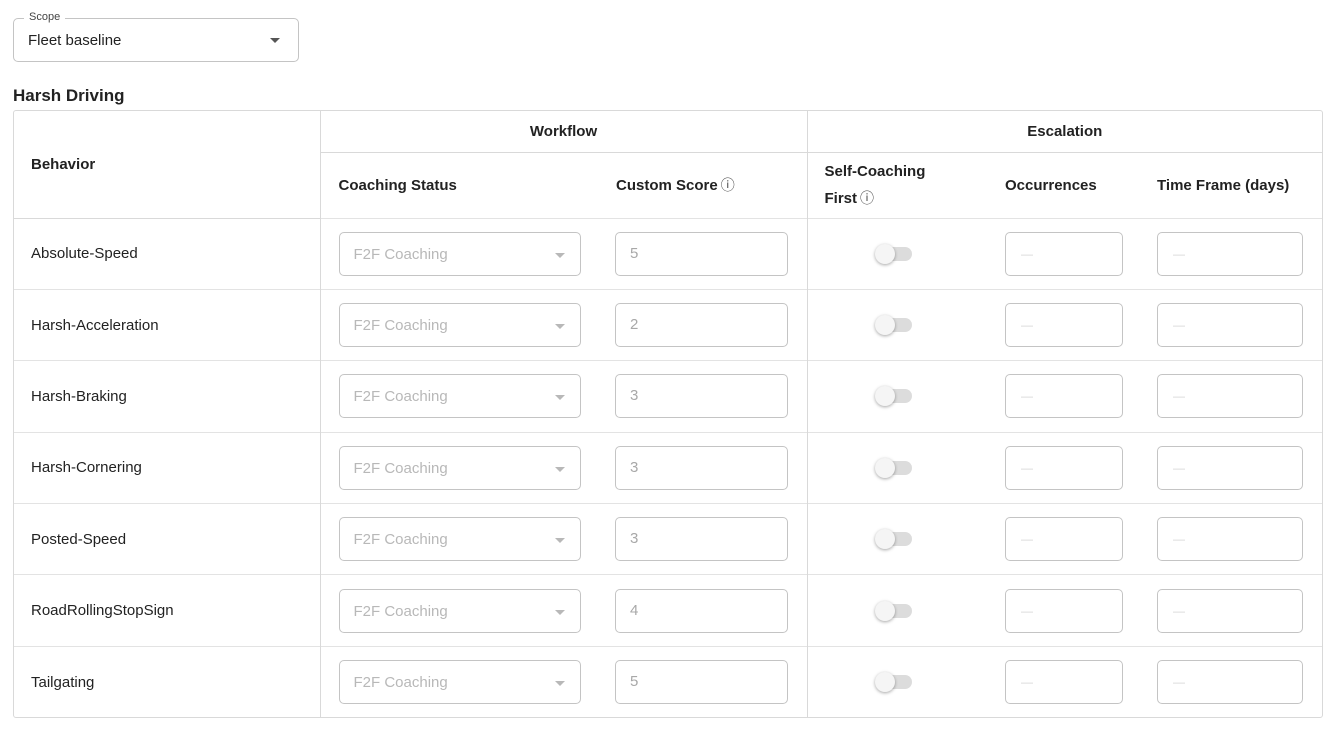  What do you see at coordinates (841, 198) in the screenshot?
I see `self-coaching-label-line2: First` at bounding box center [841, 198].